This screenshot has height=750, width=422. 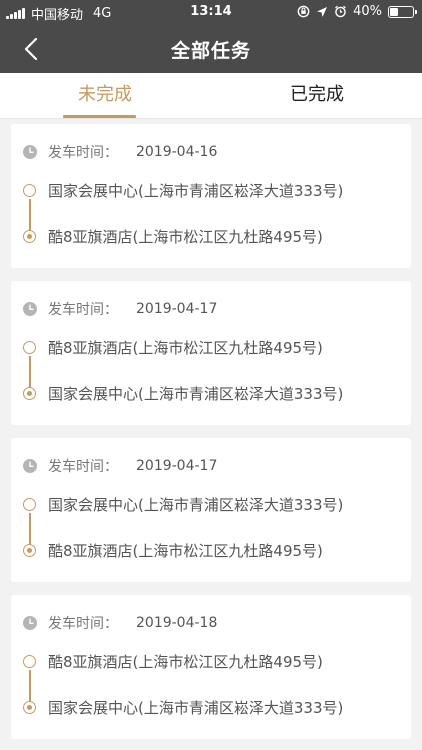 I want to click on departure-date: 2019-04-16, so click(x=177, y=152).